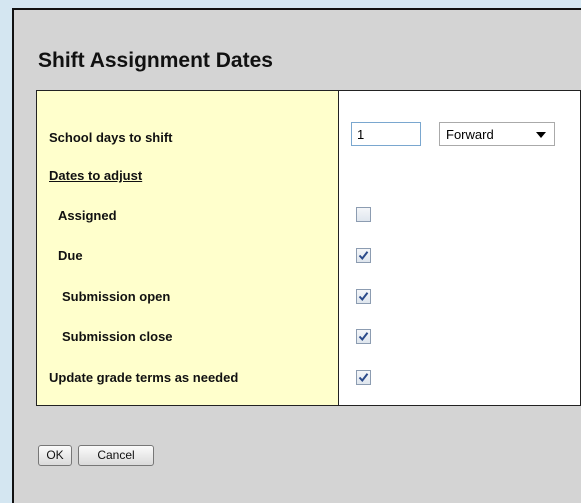 The height and width of the screenshot is (503, 581). Describe the element at coordinates (96, 175) in the screenshot. I see `dates-section-label: Dates to adjust` at that location.